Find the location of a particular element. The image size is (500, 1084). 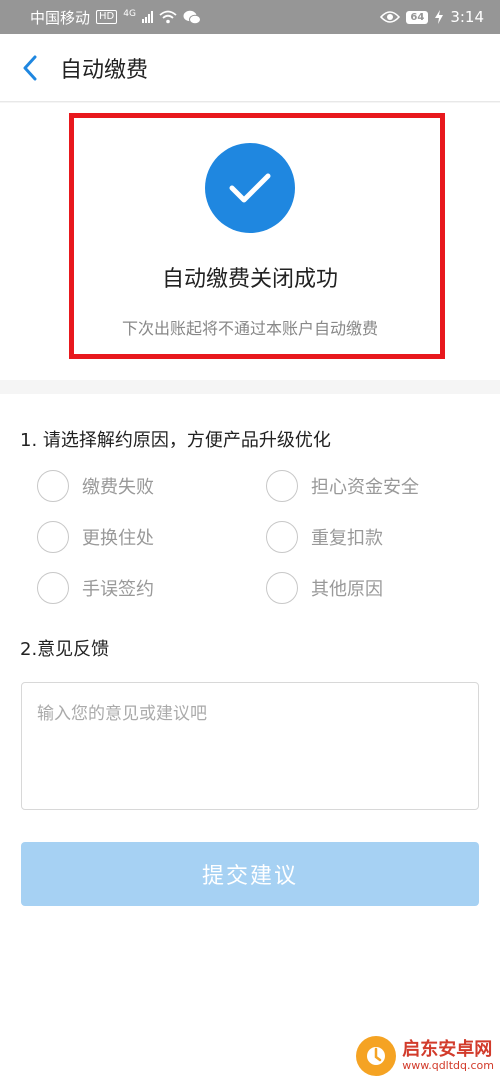

option-label: 其他原因 is located at coordinates (347, 589).